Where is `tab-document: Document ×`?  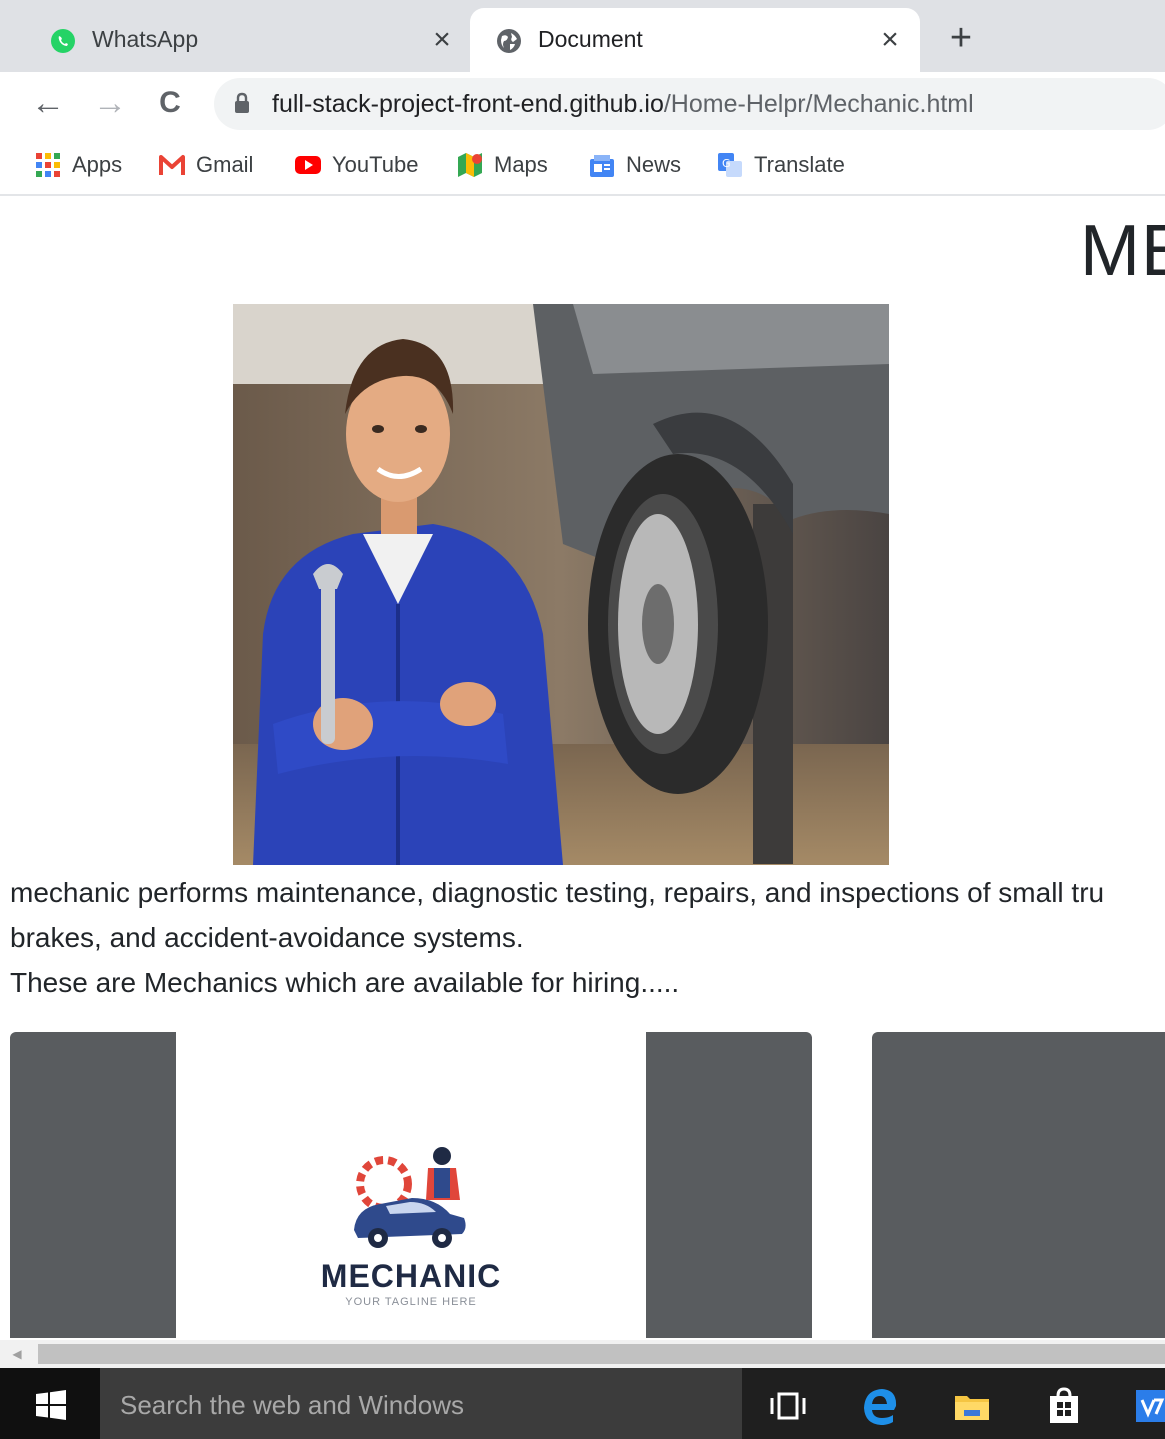
tab-document: Document × is located at coordinates (695, 40).